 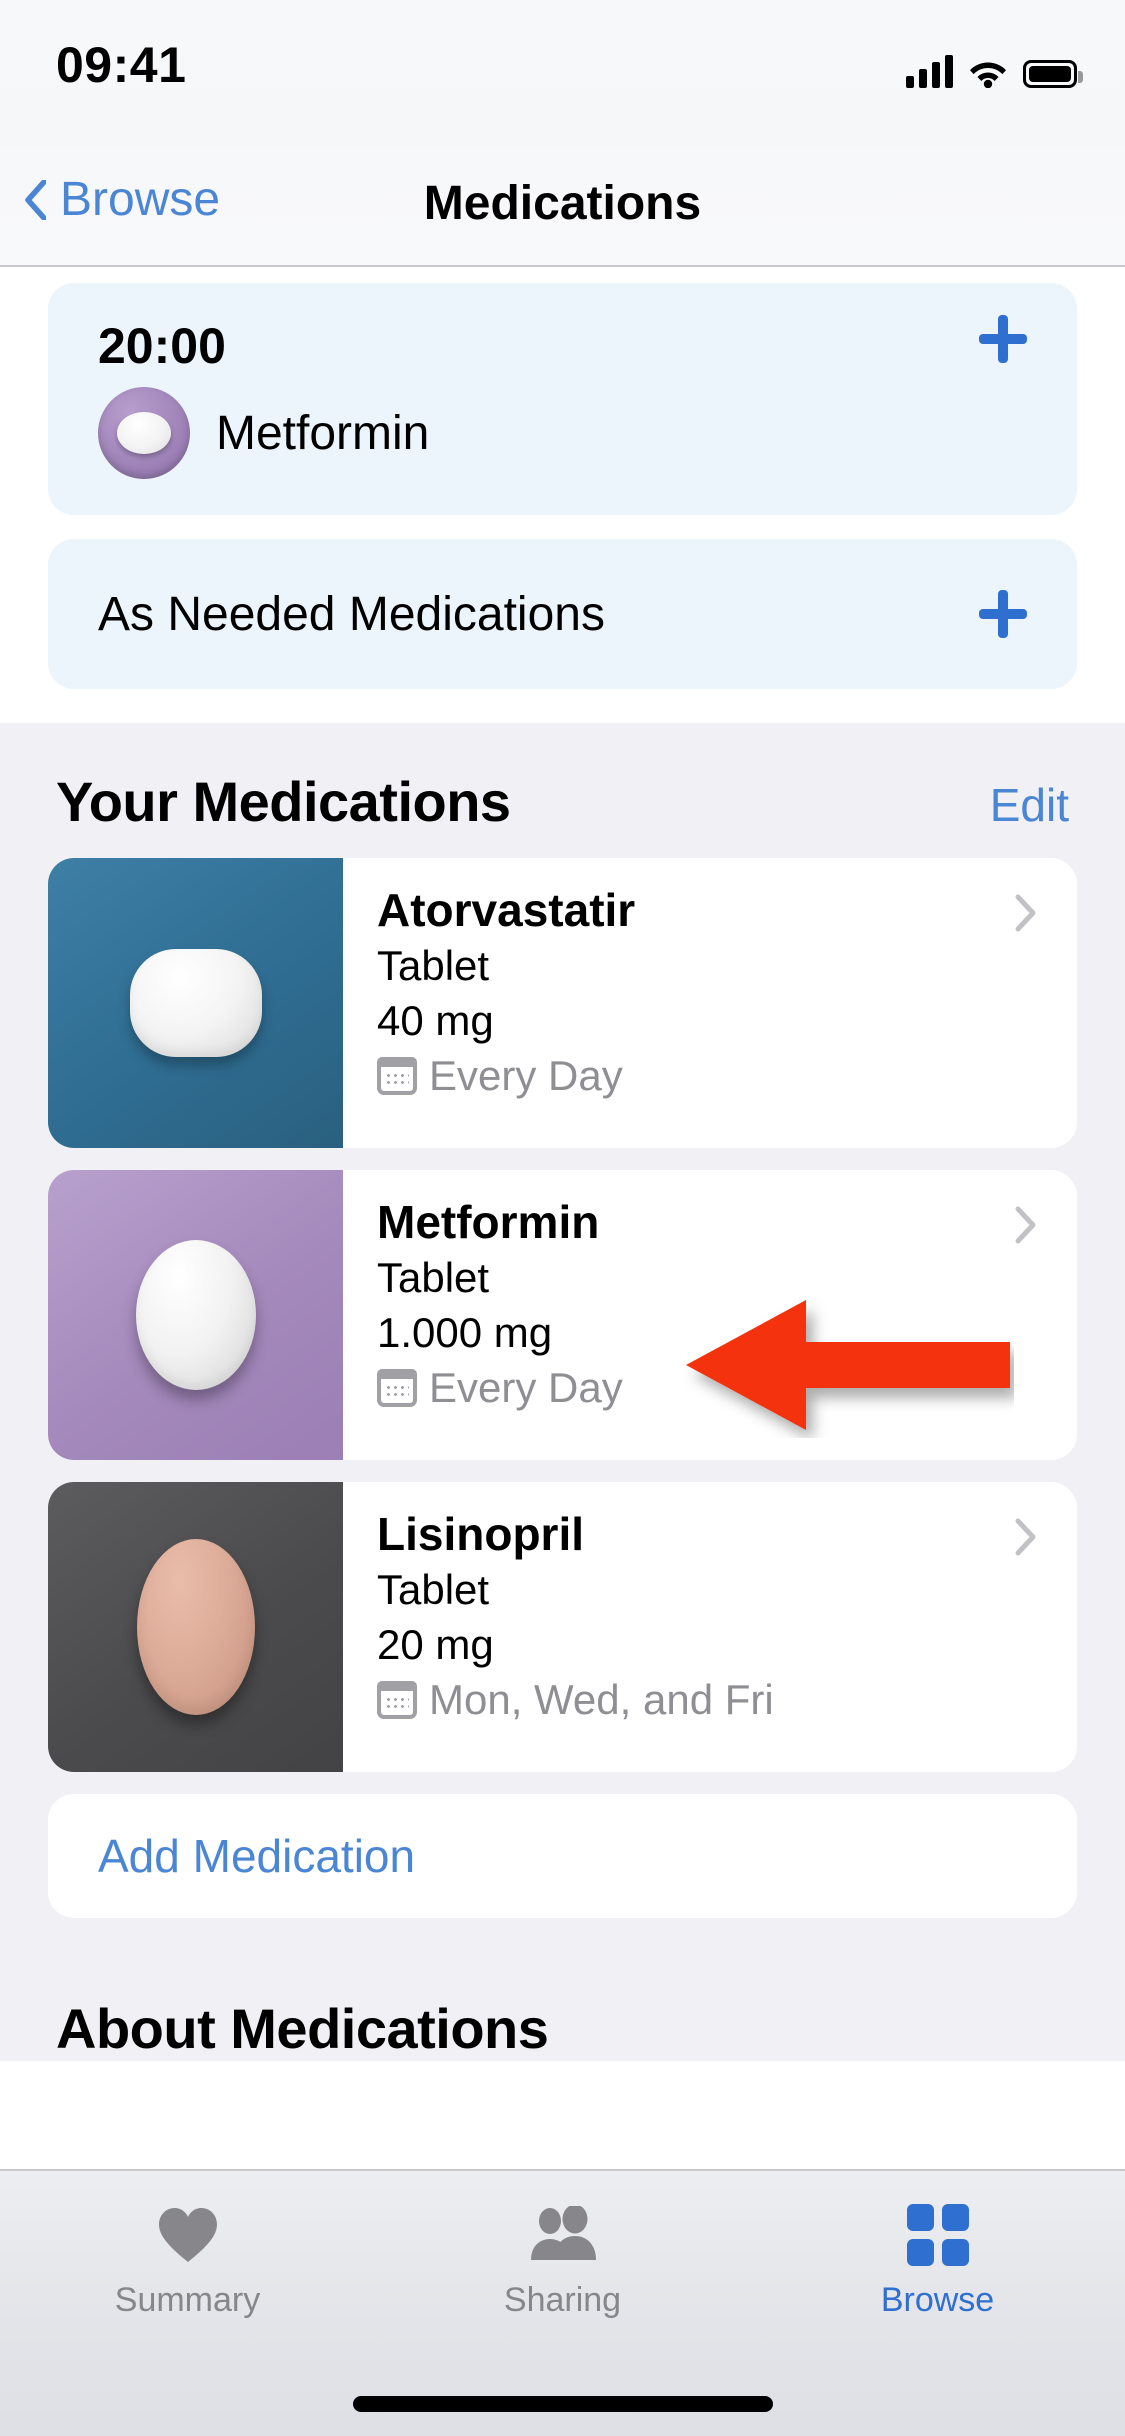 What do you see at coordinates (563, 2235) in the screenshot?
I see `people-icon` at bounding box center [563, 2235].